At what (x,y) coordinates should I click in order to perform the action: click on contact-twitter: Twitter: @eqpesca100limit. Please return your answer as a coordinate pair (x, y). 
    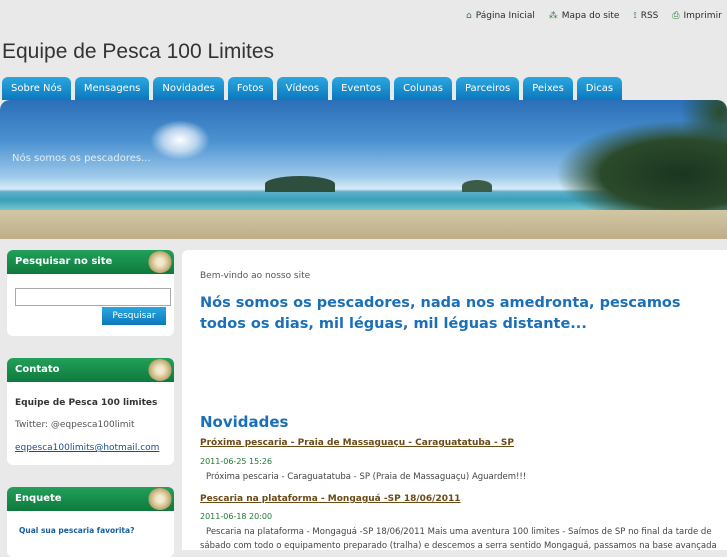
    Looking at the image, I should click on (75, 425).